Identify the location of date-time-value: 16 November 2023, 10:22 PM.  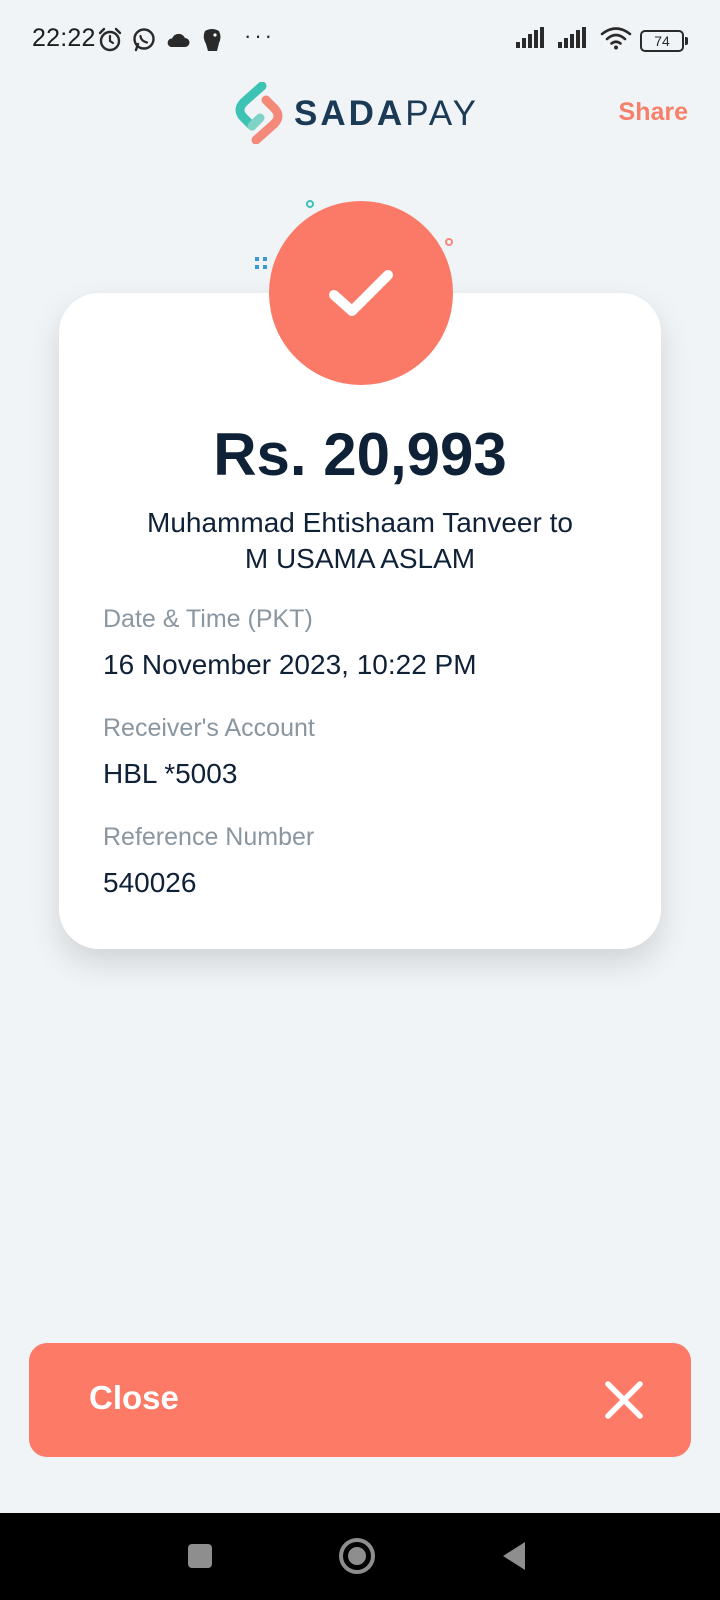
(290, 664).